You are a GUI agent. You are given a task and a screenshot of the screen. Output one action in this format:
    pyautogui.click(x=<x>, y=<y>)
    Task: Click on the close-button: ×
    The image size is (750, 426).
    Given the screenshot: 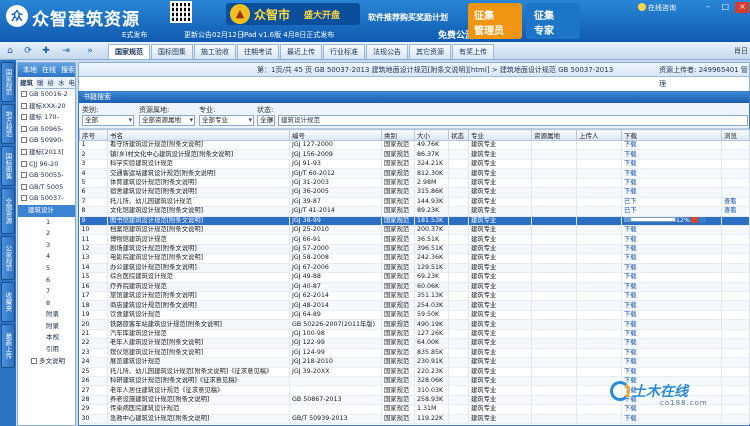 What is the action you would take?
    pyautogui.click(x=742, y=7)
    